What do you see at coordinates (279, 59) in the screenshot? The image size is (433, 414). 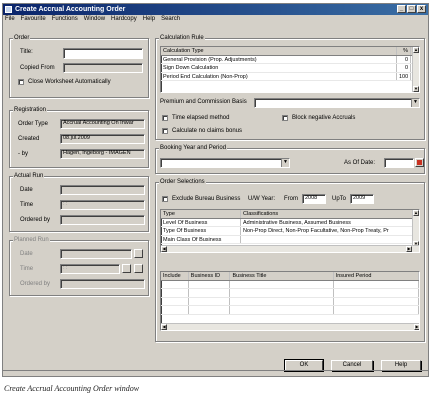 I see `calc-type-cell: General Provision (Prop. Adjustments)` at bounding box center [279, 59].